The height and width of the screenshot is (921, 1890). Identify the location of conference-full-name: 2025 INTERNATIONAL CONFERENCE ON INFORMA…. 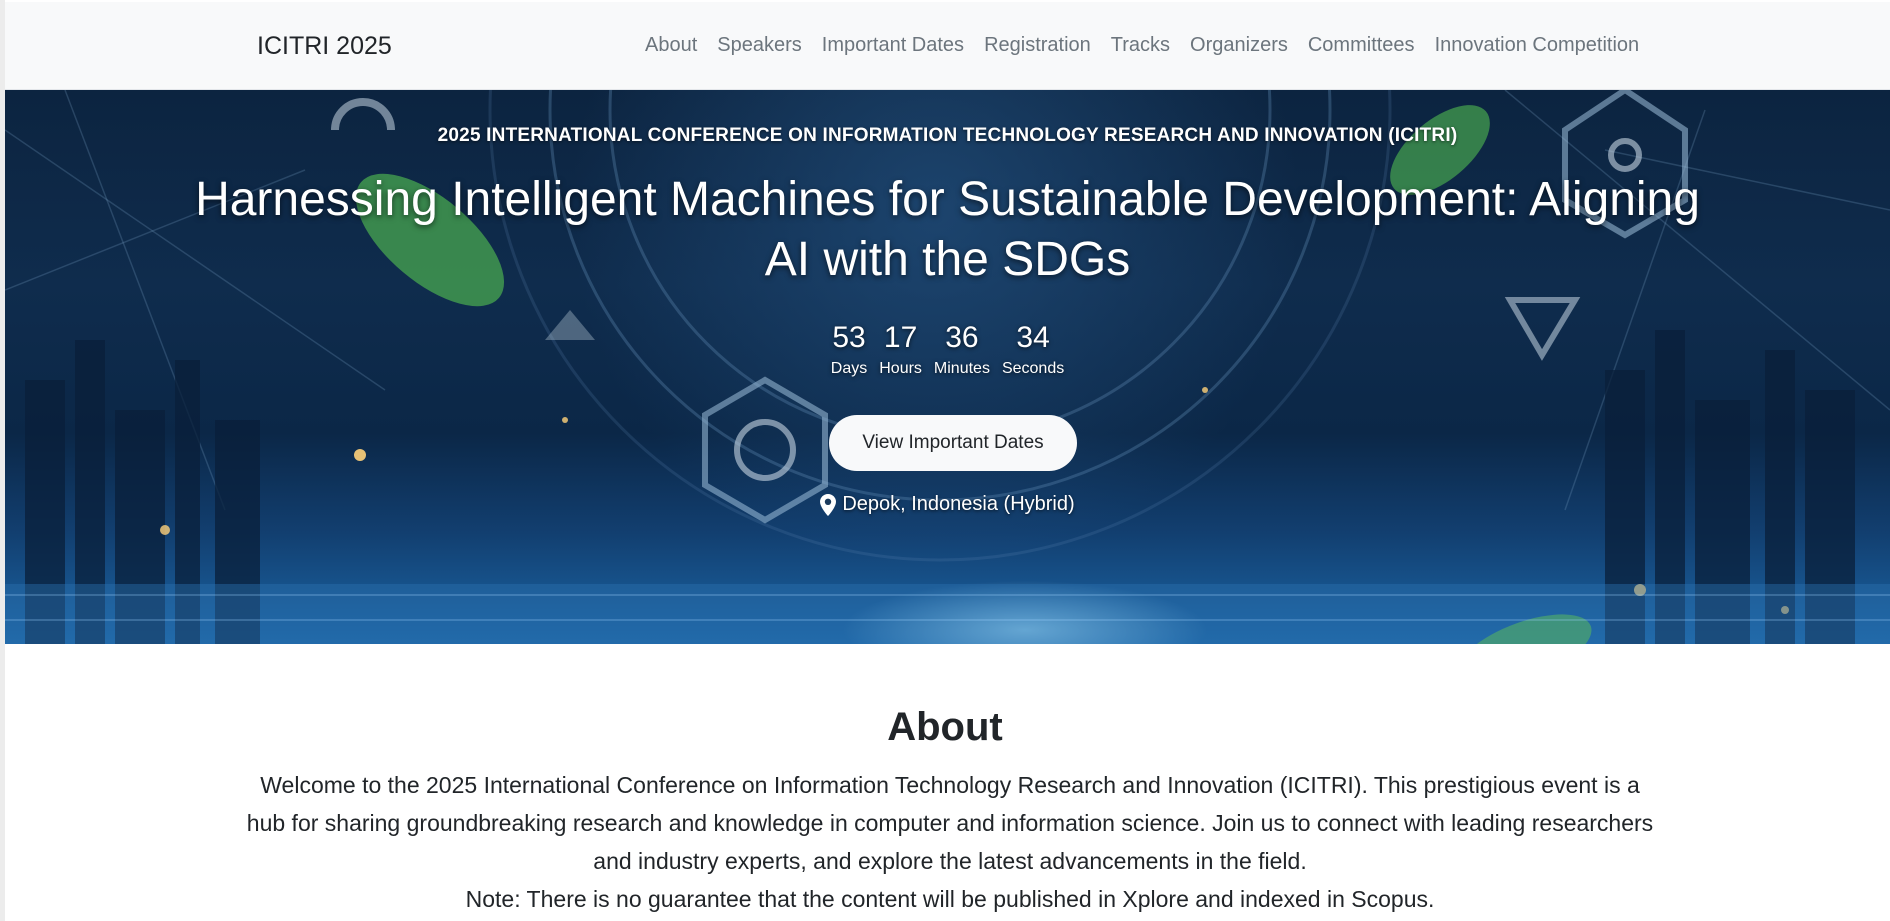
(947, 135).